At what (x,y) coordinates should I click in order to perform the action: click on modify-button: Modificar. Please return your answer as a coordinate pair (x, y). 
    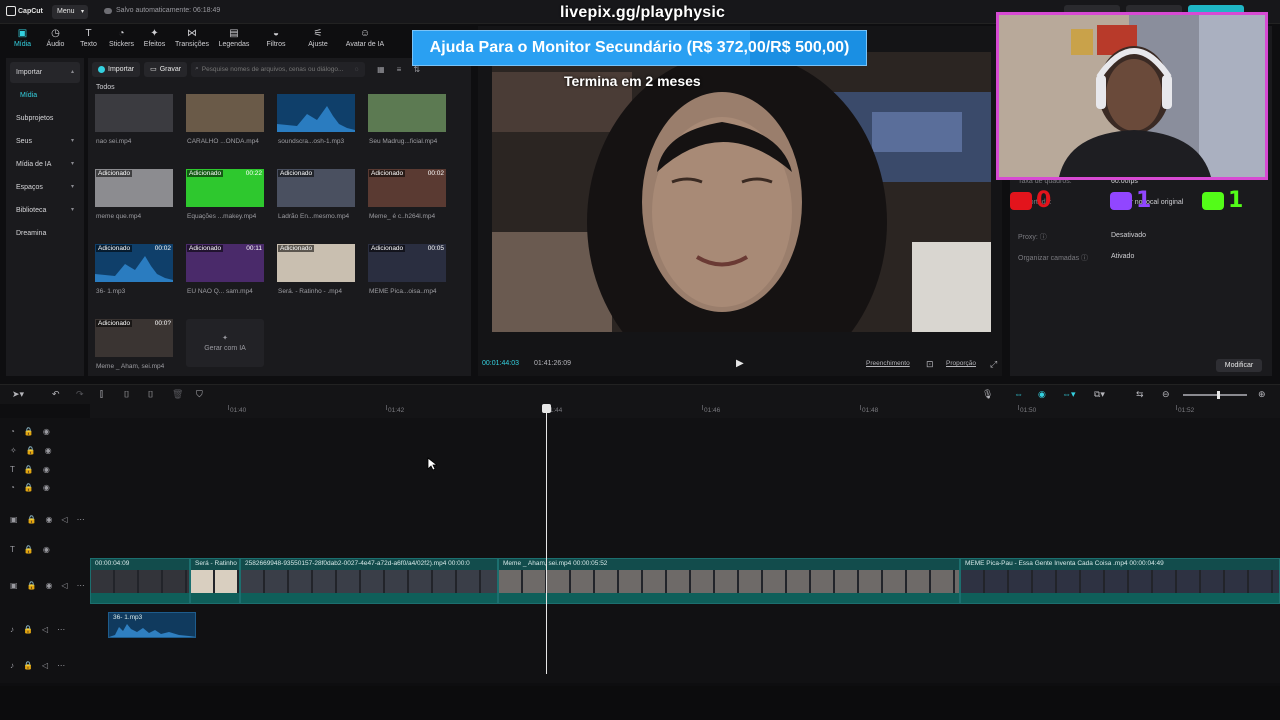
    Looking at the image, I should click on (1239, 365).